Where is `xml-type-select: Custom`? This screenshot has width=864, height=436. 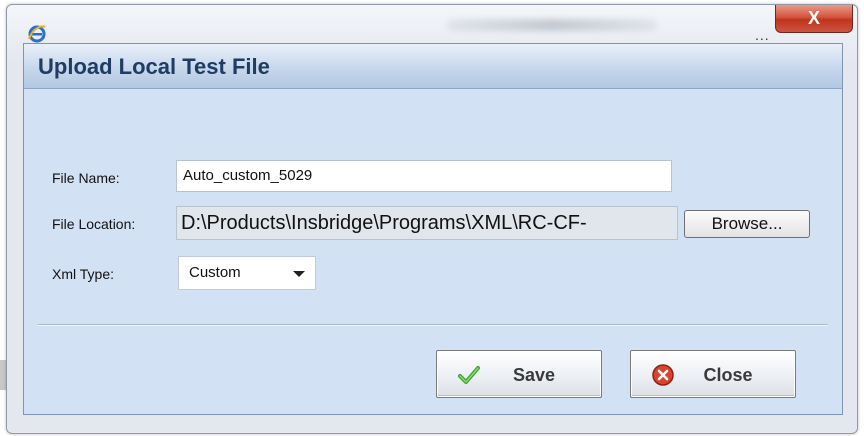 xml-type-select: Custom is located at coordinates (247, 273).